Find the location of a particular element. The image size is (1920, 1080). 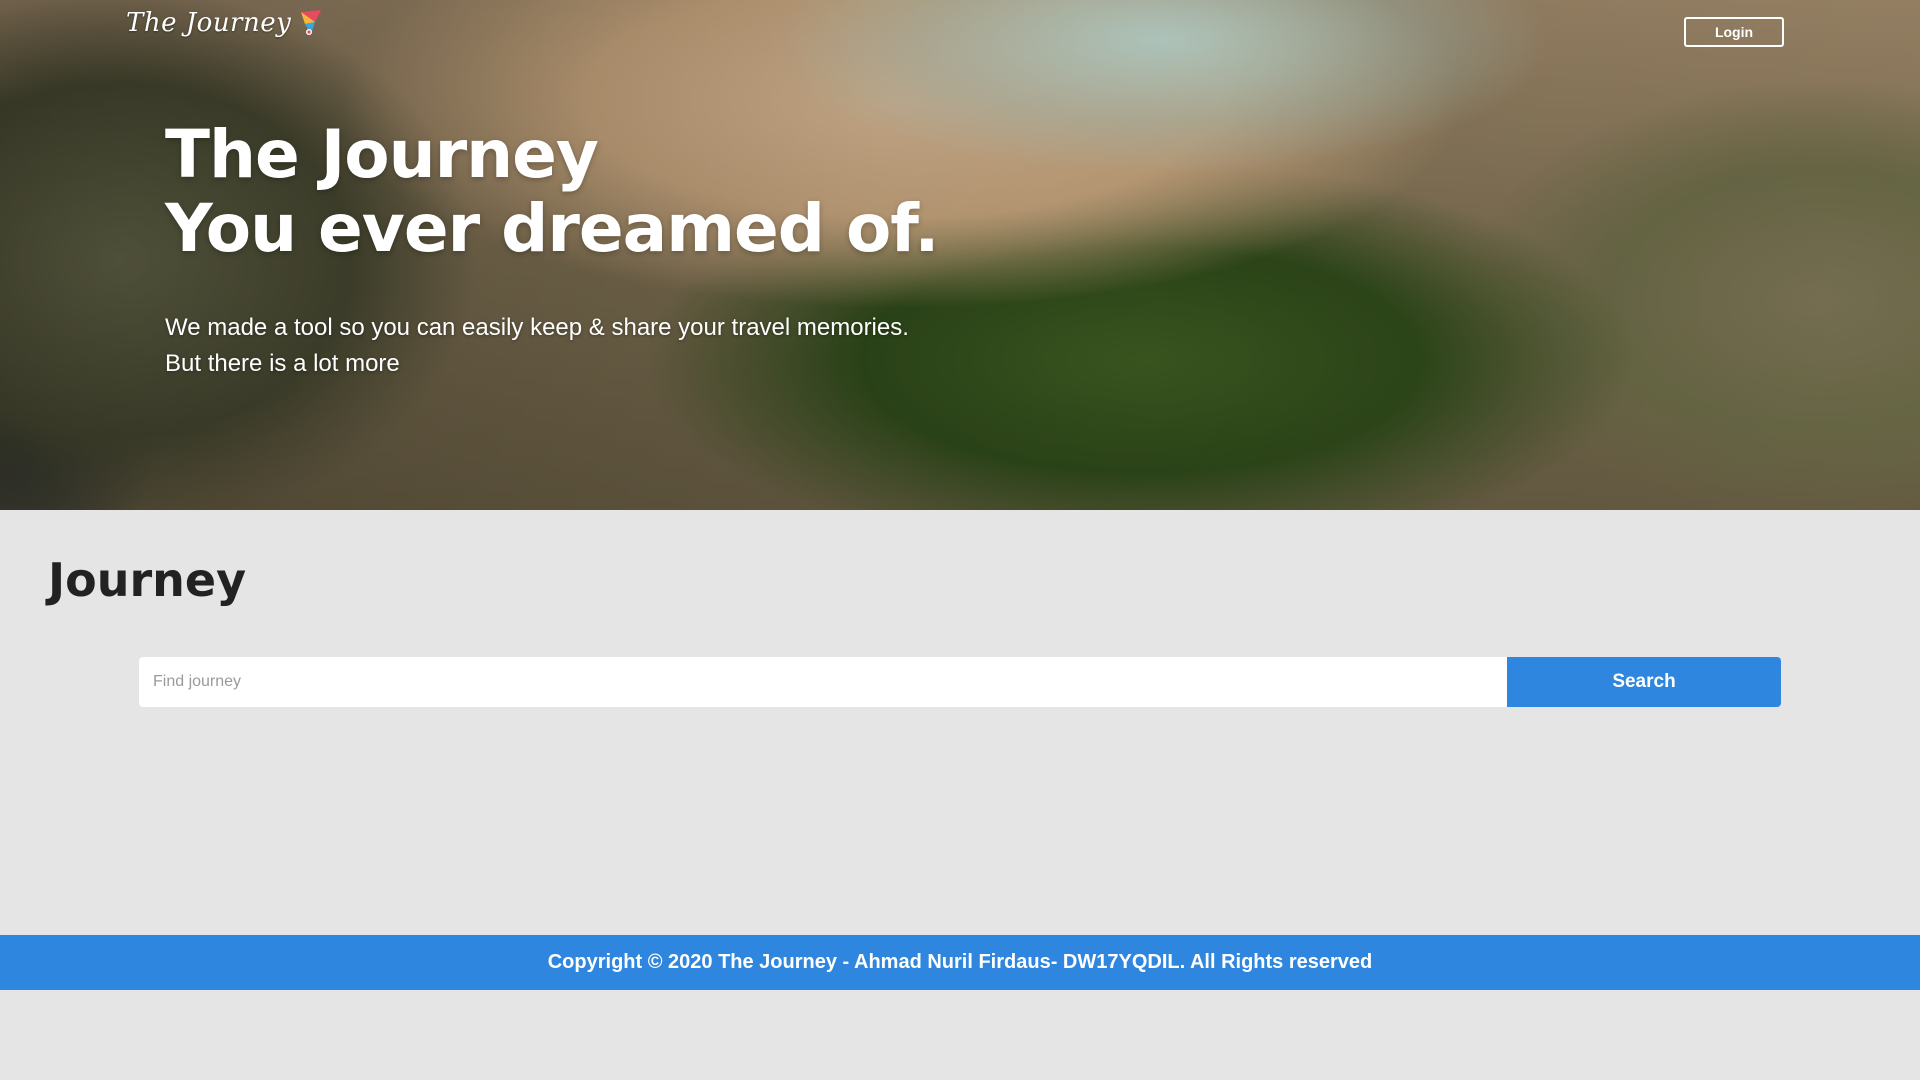

site-logo: The Journey is located at coordinates (225, 23).